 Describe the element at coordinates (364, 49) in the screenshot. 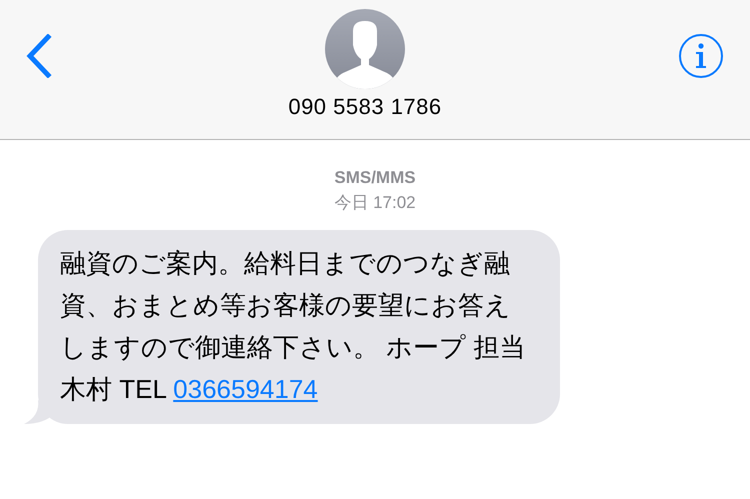

I see `avatar-icon` at that location.